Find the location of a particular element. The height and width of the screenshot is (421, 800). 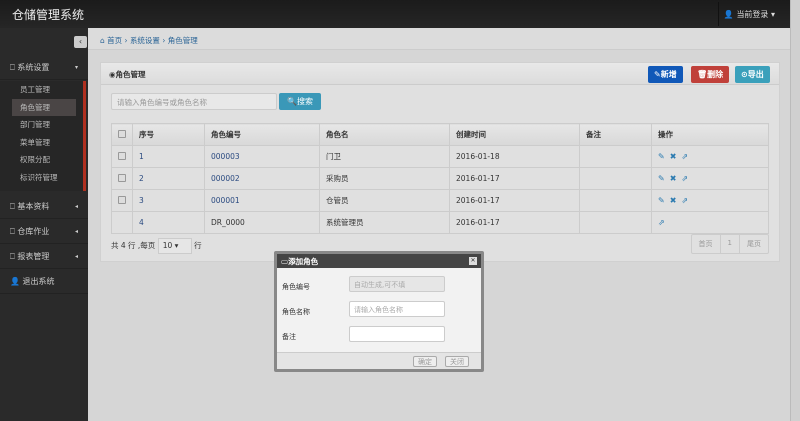

label: 基本资料 is located at coordinates (33, 206).